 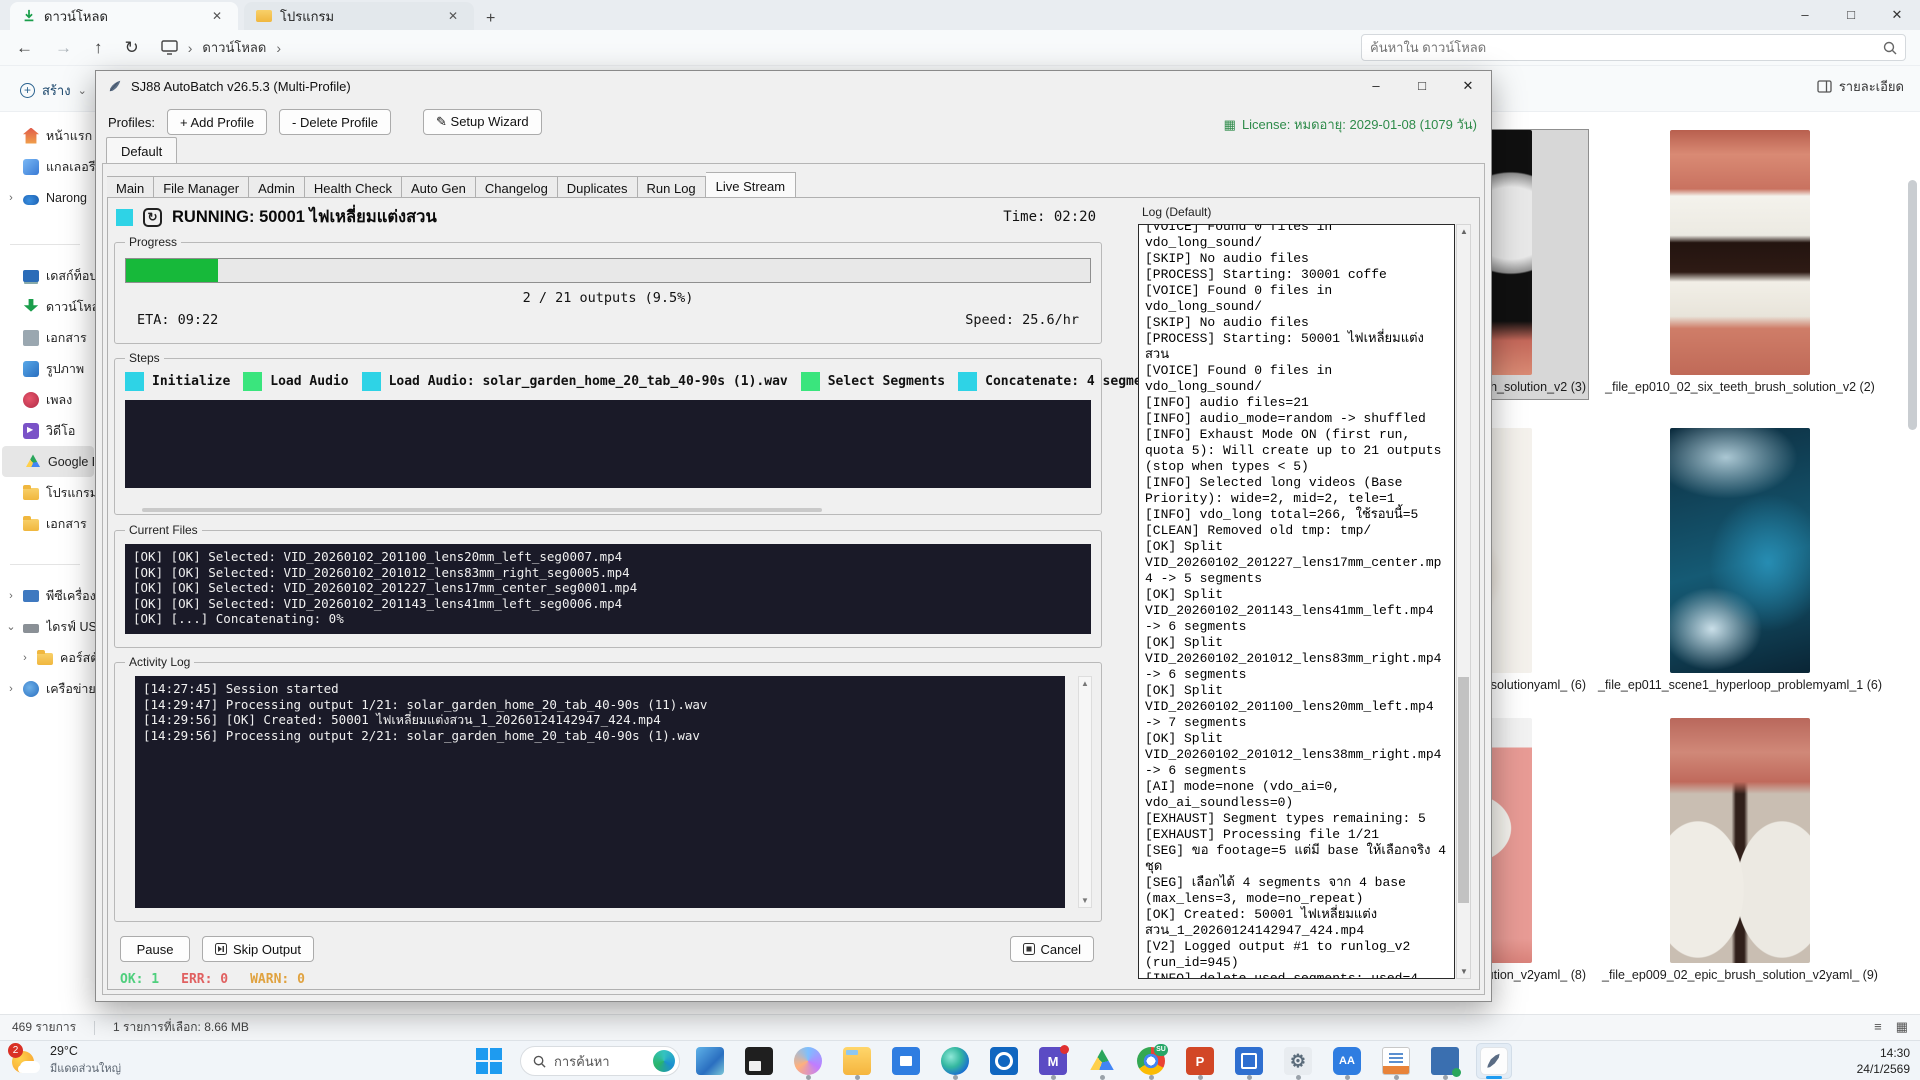 What do you see at coordinates (482, 122) in the screenshot?
I see `setup-wizard-button: ✎ Setup Wizard` at bounding box center [482, 122].